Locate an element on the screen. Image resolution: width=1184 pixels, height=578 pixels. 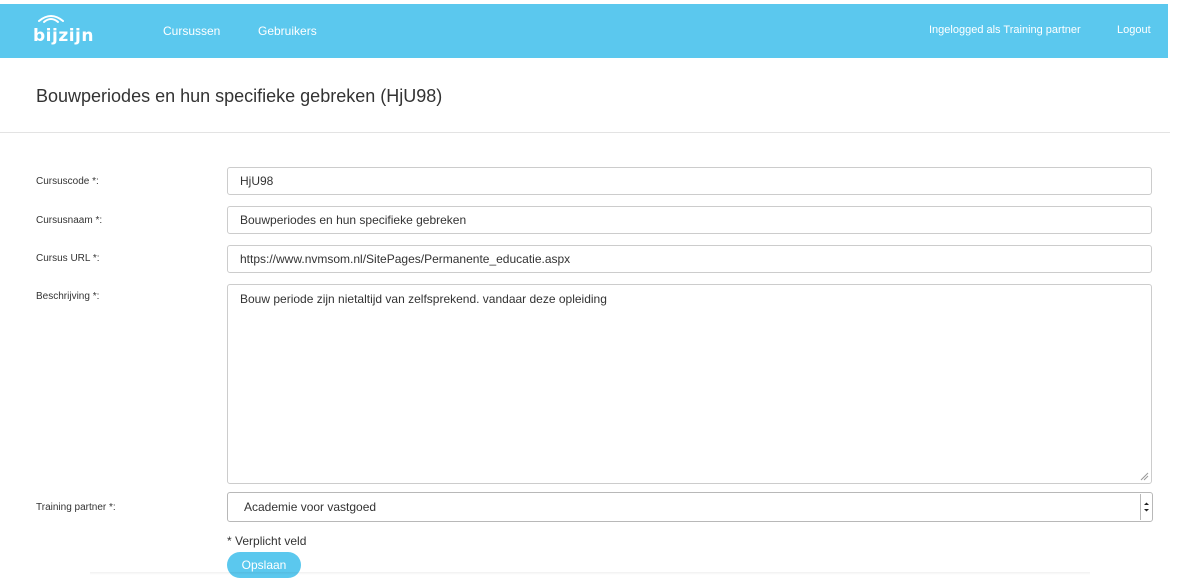
course-code-label: Cursuscode *: is located at coordinates (67, 181).